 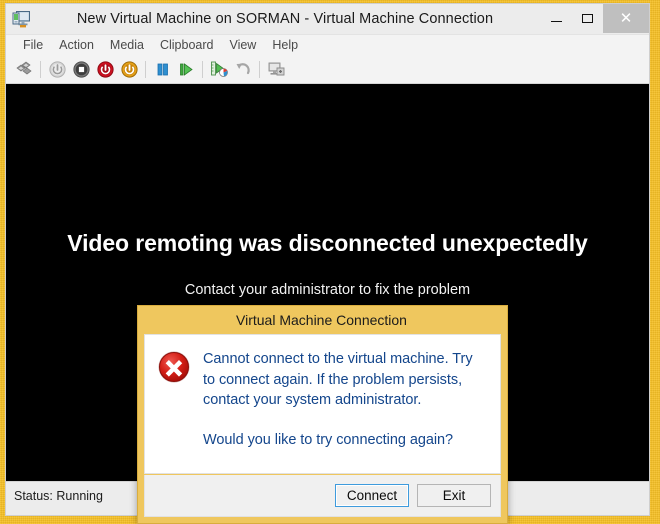 What do you see at coordinates (175, 411) in the screenshot?
I see `error-icon` at bounding box center [175, 411].